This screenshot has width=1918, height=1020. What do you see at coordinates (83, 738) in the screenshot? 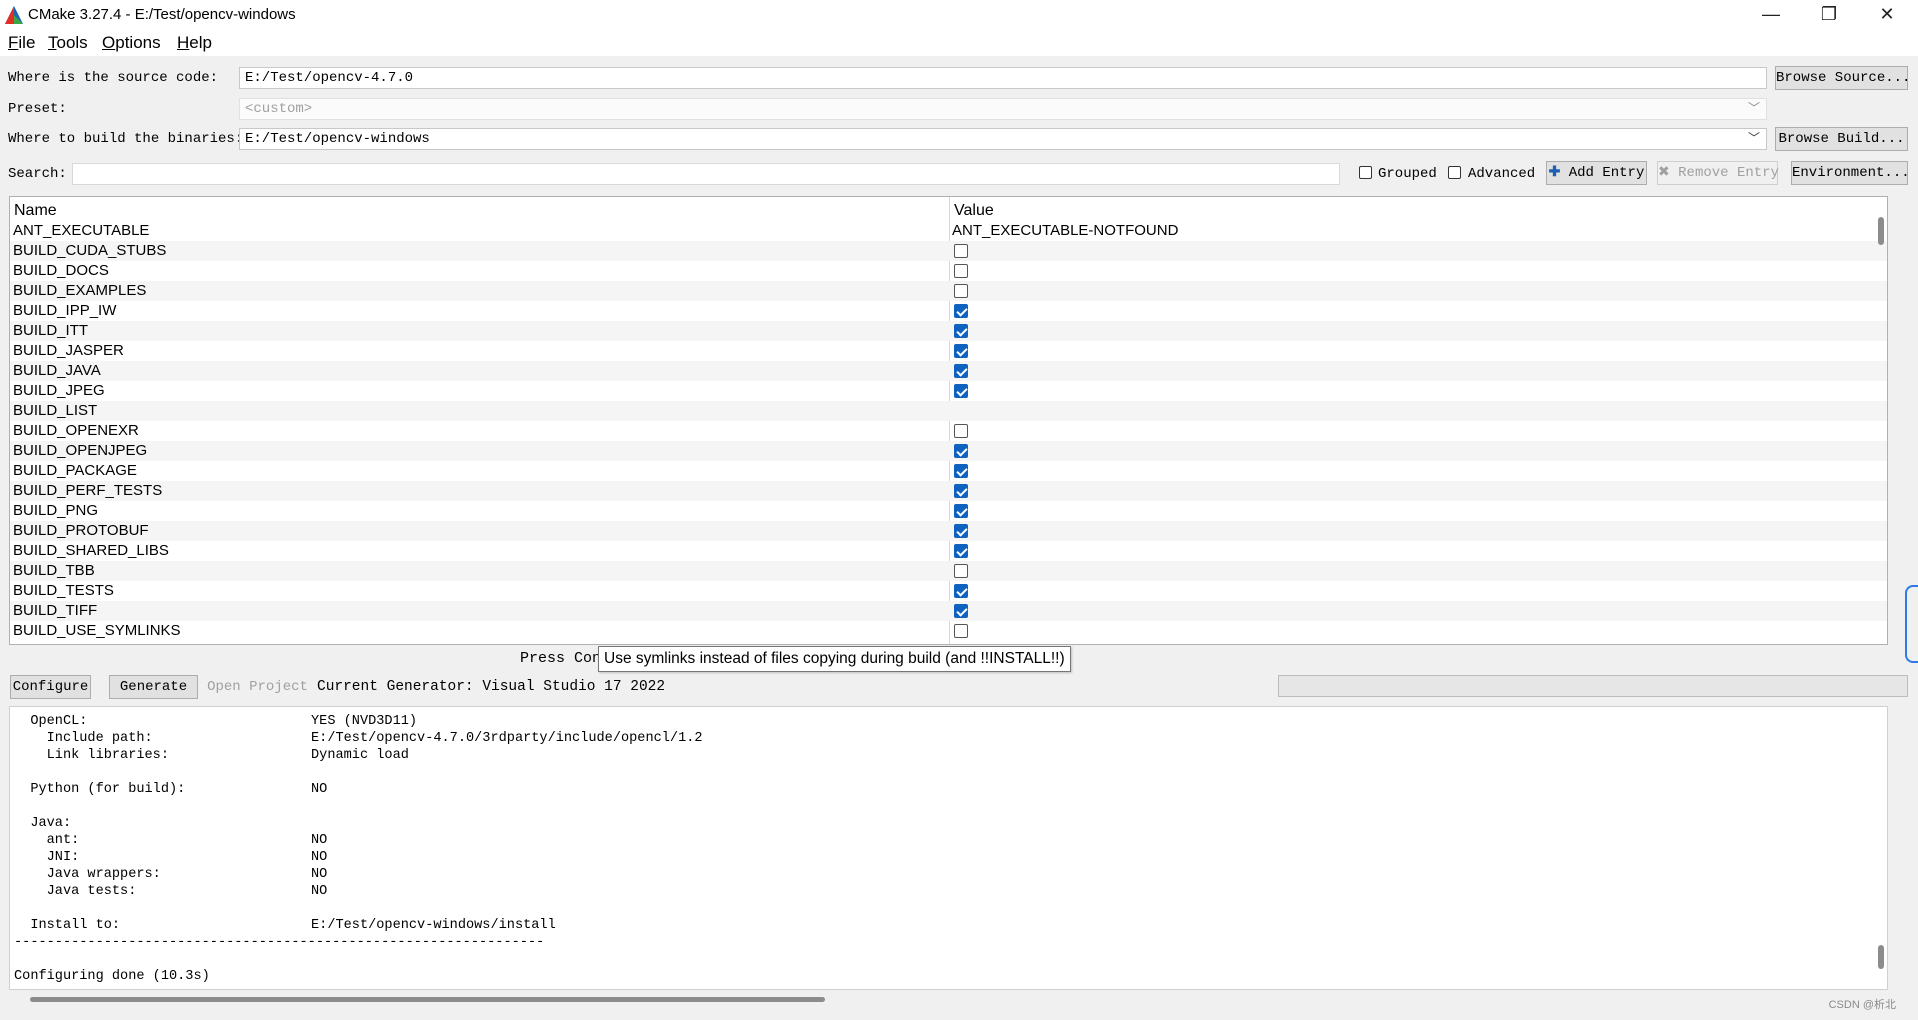
I see `output-line: Include path:` at bounding box center [83, 738].